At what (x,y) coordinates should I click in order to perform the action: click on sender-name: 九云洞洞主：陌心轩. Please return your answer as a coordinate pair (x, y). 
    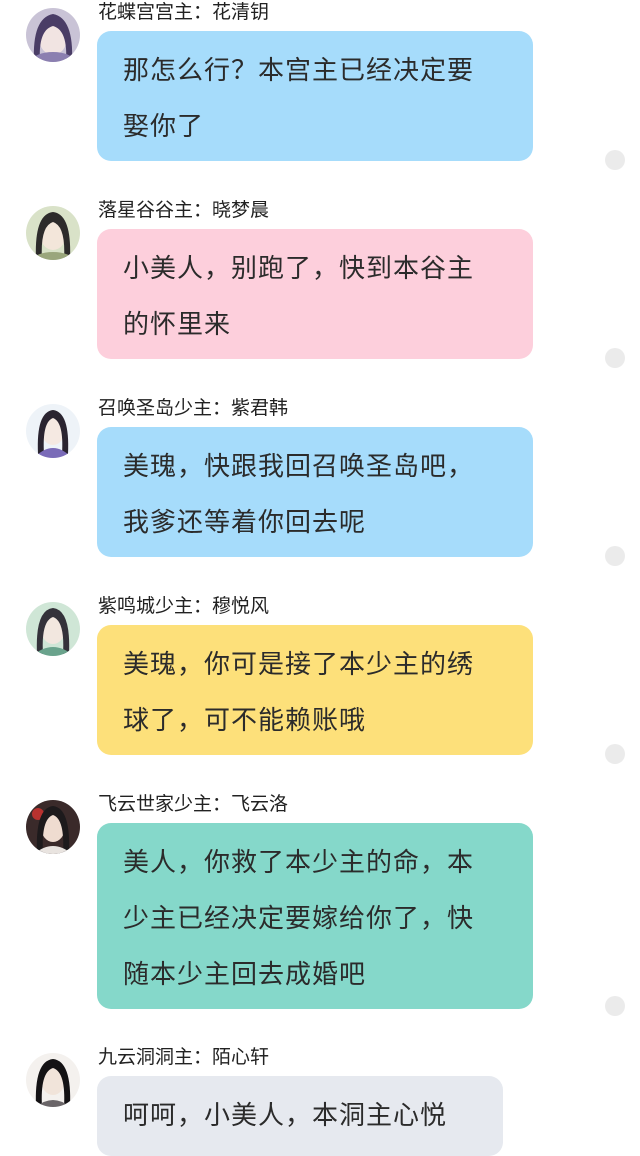
    Looking at the image, I should click on (184, 1057).